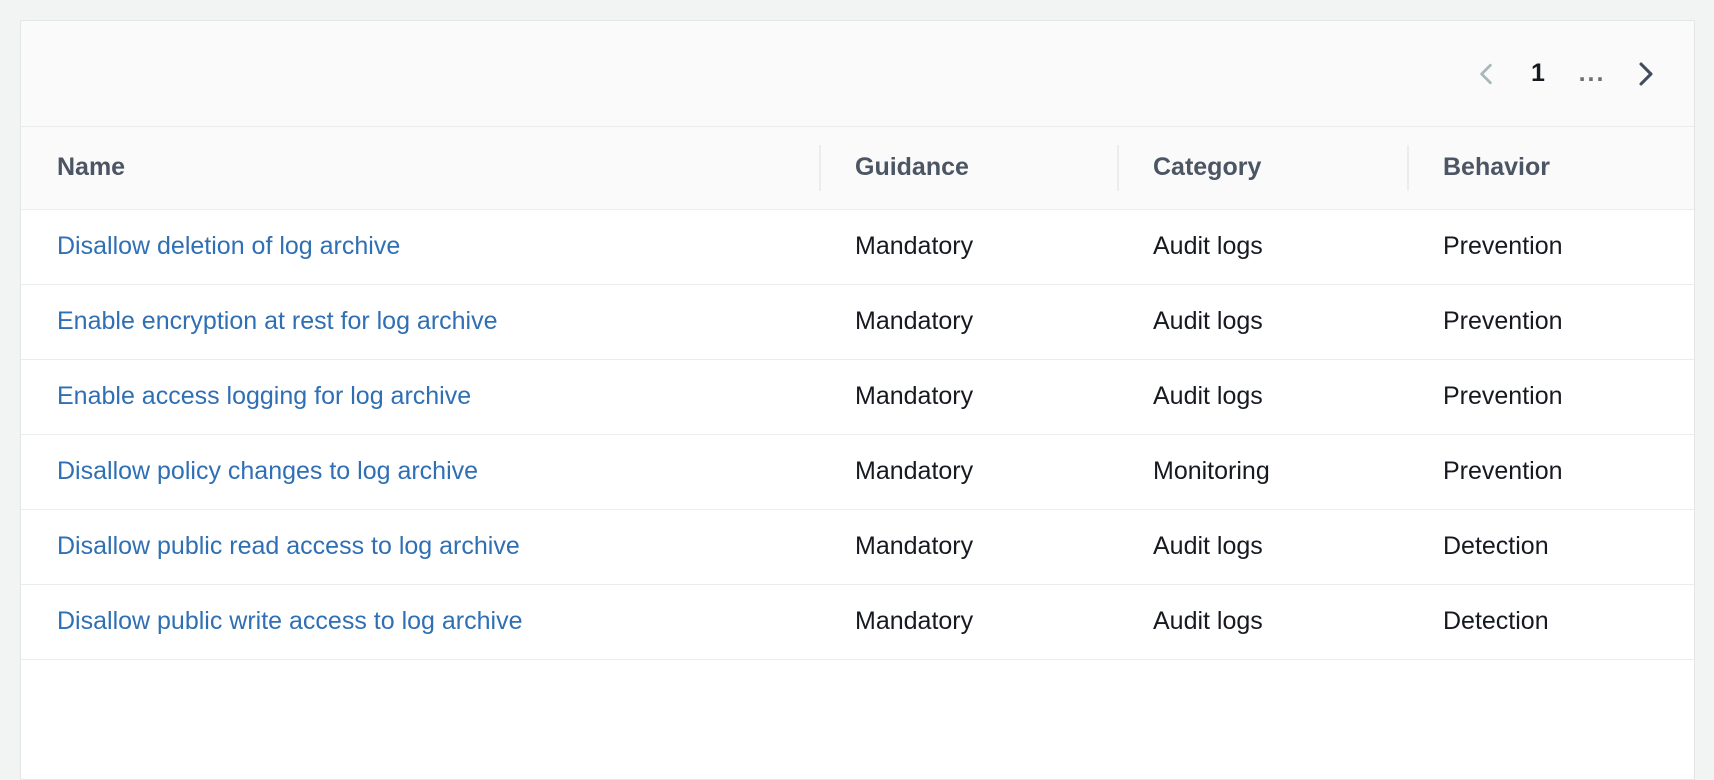 The width and height of the screenshot is (1714, 780). Describe the element at coordinates (420, 168) in the screenshot. I see `column-header-name: Name` at that location.